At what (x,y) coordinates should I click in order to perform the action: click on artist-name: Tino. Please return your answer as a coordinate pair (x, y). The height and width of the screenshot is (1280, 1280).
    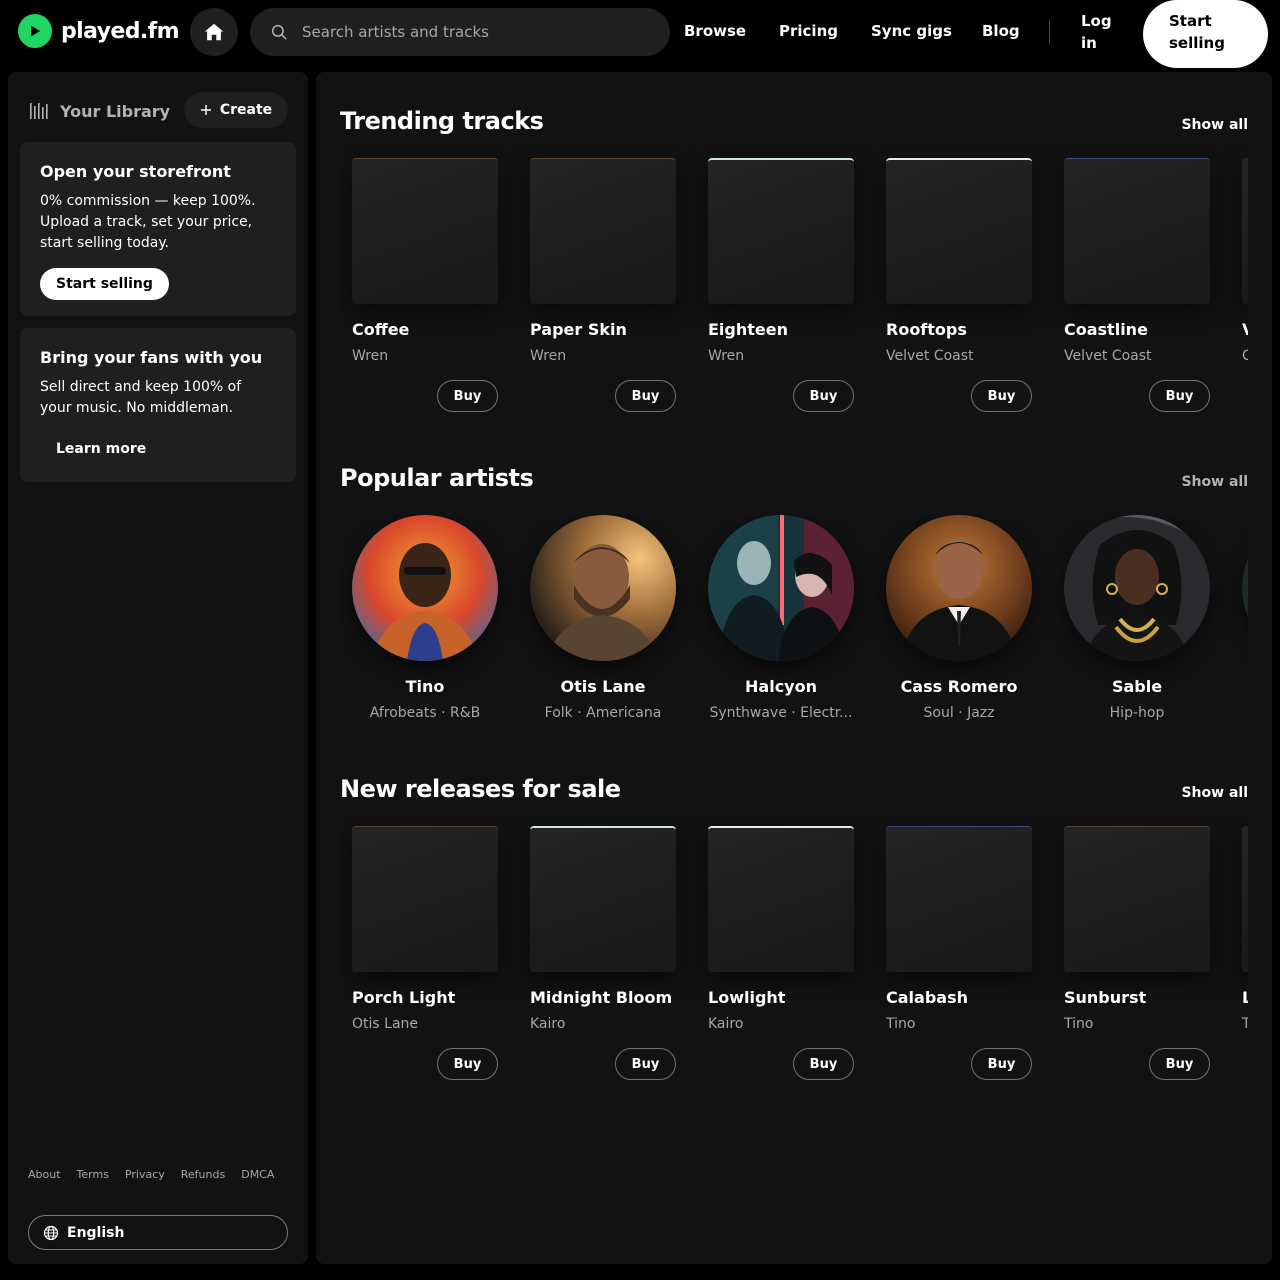
    Looking at the image, I should click on (425, 686).